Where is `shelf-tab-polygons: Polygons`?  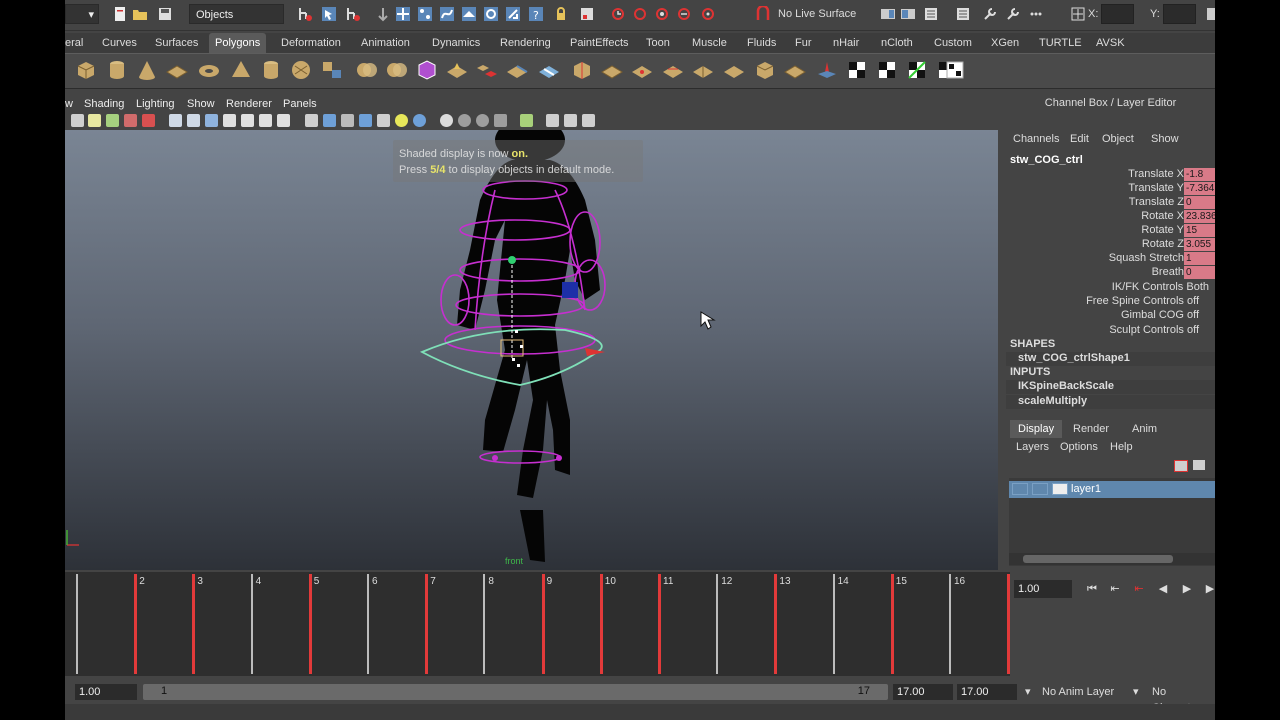
shelf-tab-polygons: Polygons is located at coordinates (238, 43).